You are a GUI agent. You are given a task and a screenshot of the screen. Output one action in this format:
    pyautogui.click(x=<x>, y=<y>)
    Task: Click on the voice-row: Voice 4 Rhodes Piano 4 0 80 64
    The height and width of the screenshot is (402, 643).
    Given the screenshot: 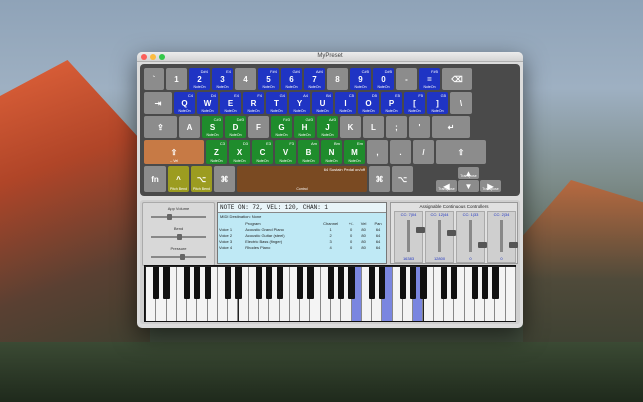 What is the action you would take?
    pyautogui.click(x=302, y=247)
    